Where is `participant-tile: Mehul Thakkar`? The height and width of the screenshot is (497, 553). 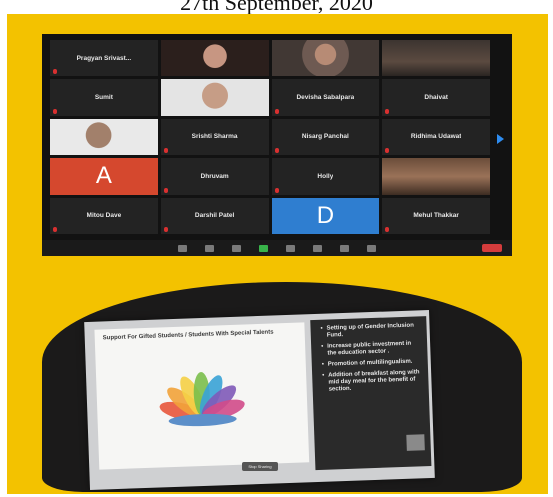
participant-tile: Mehul Thakkar is located at coordinates (436, 215).